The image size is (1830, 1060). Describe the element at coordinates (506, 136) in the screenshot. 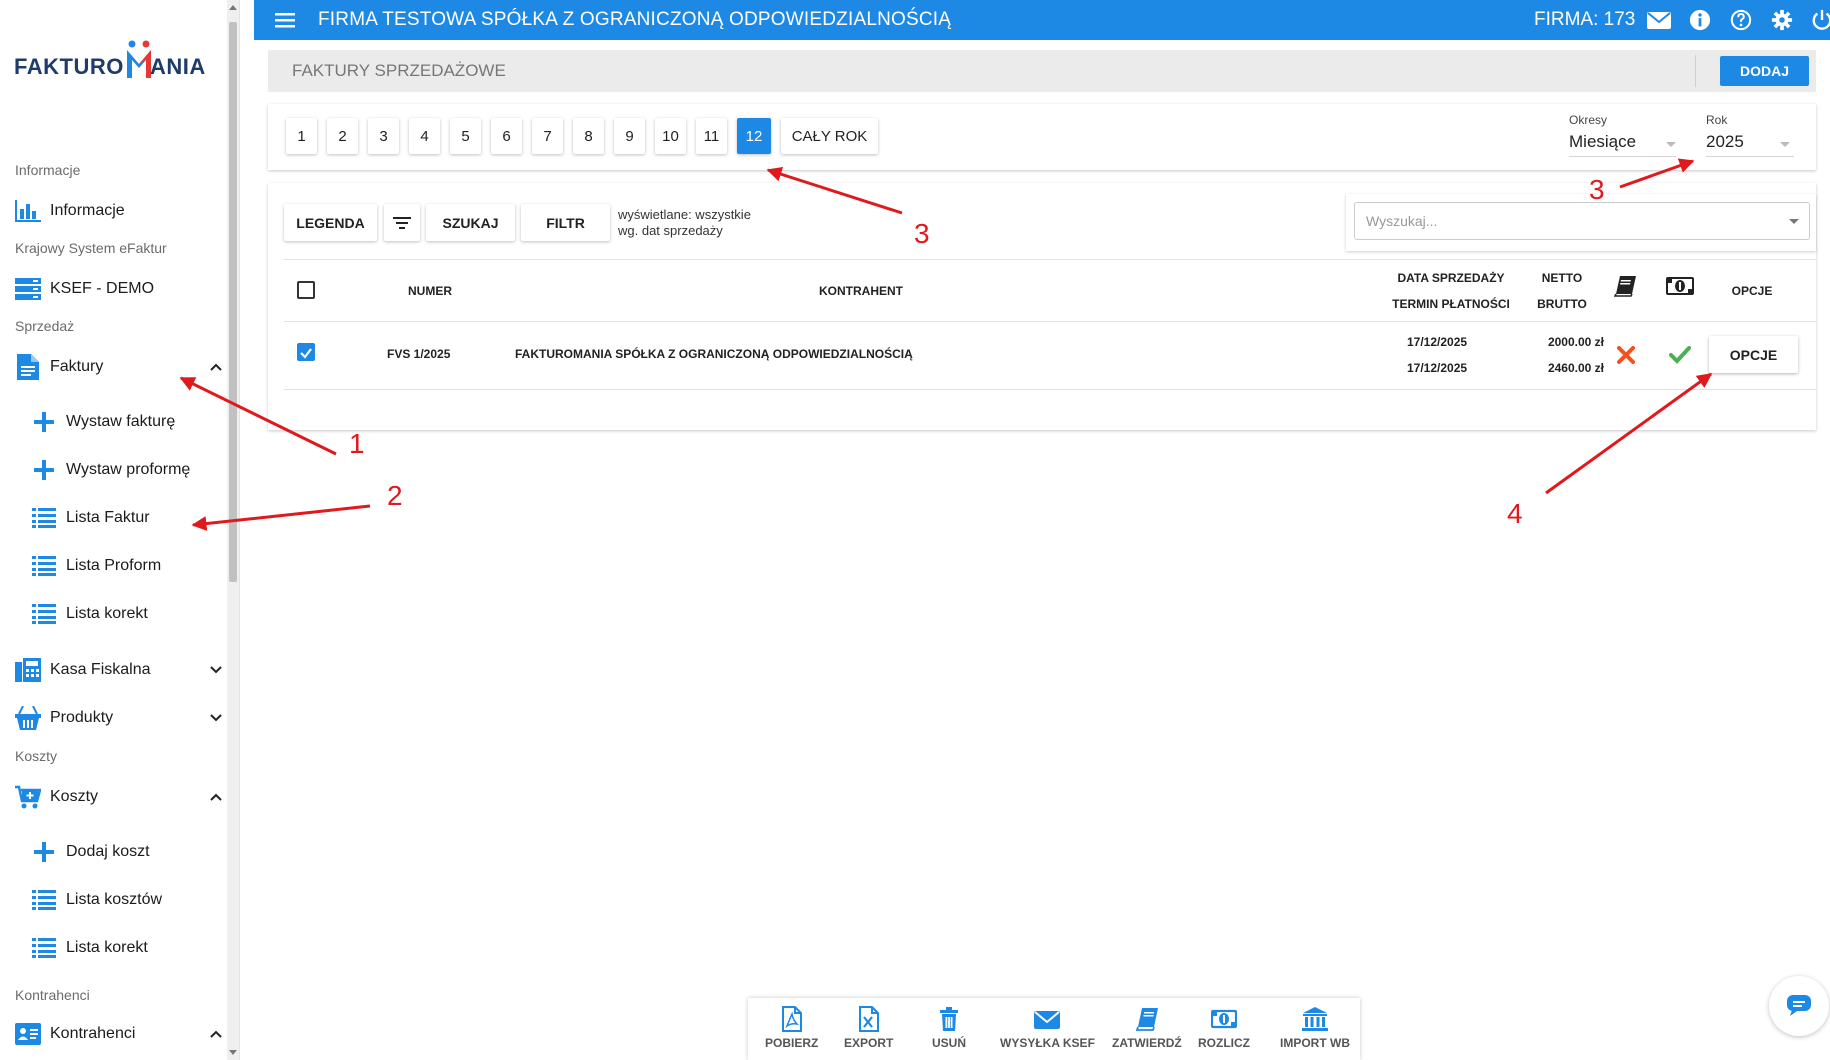

I see `month-button-6: 6` at that location.